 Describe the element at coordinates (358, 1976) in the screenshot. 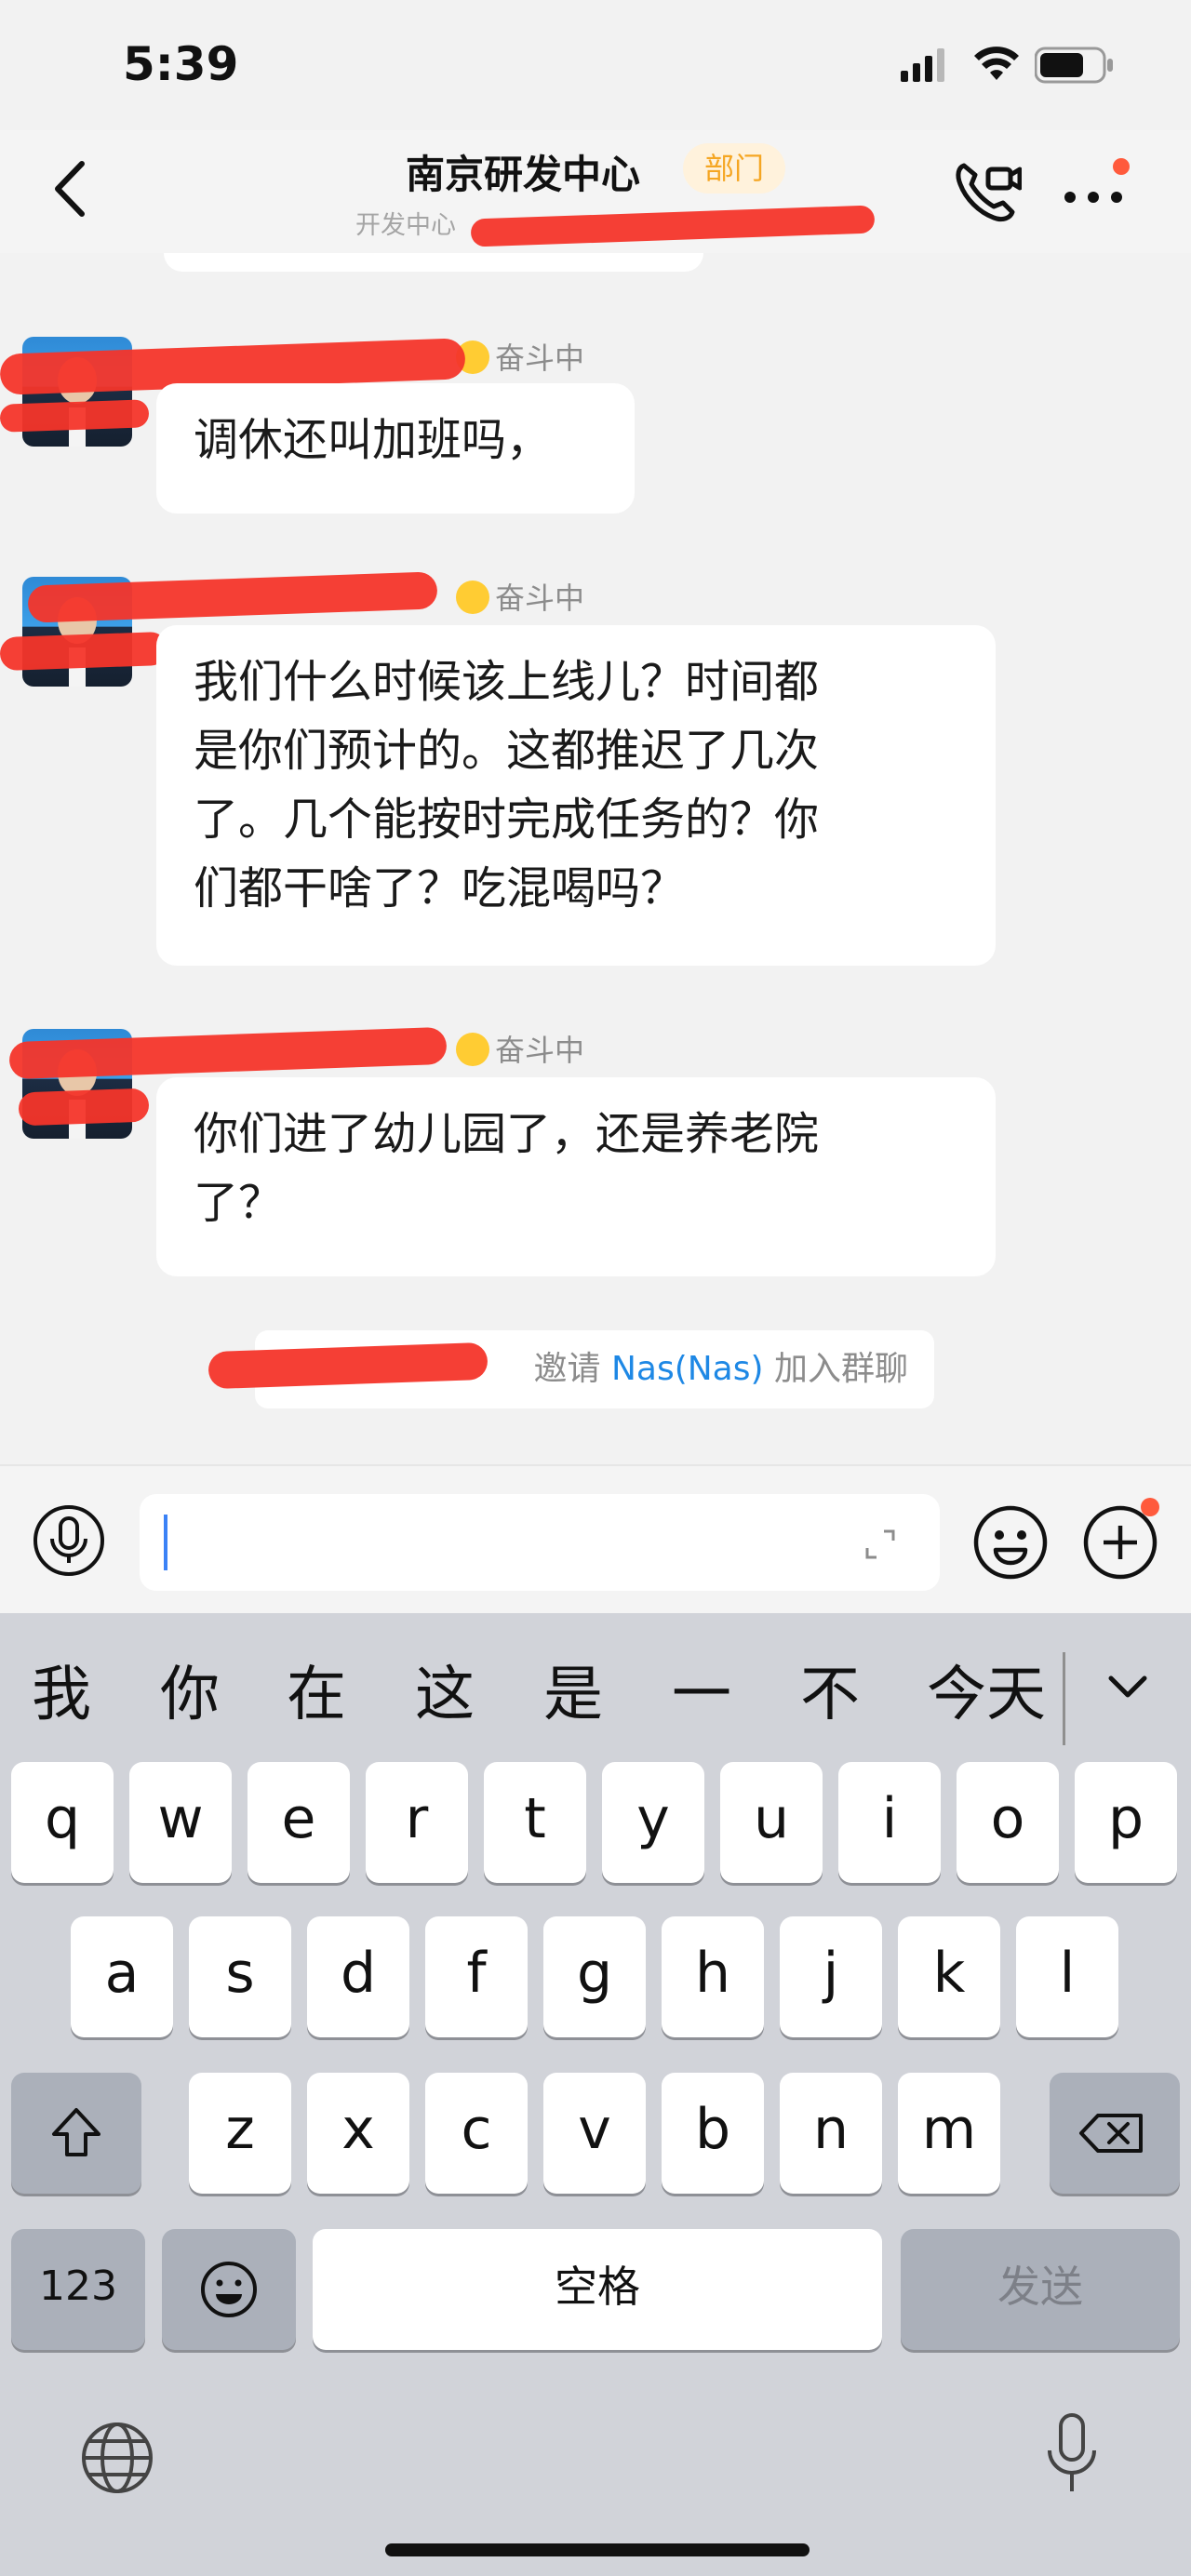

I see `key-d: d` at that location.